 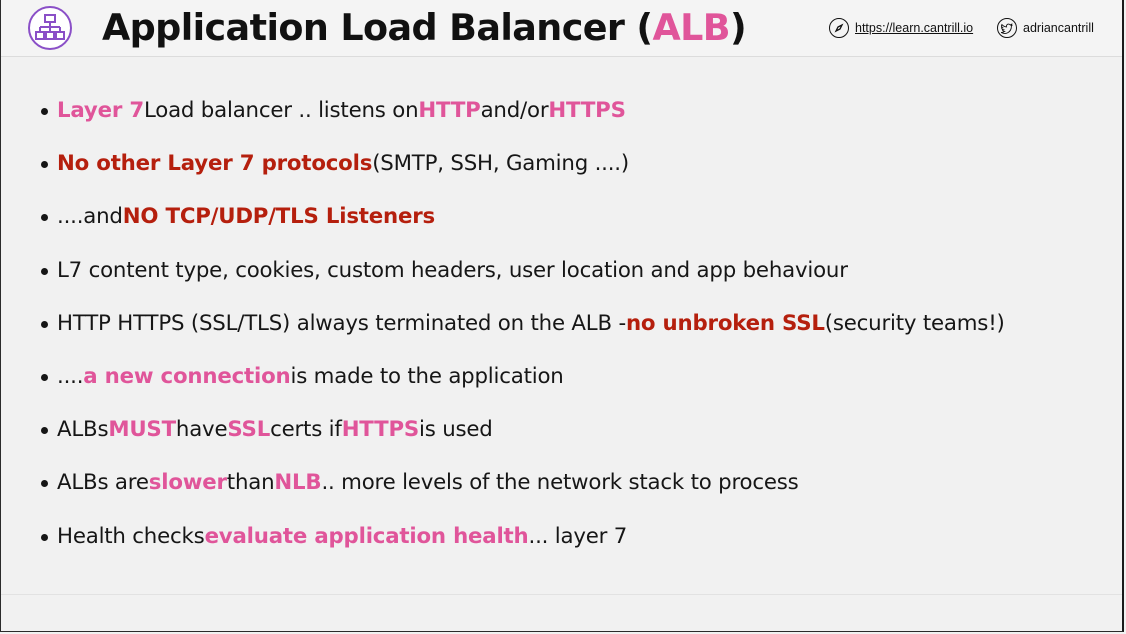 What do you see at coordinates (142, 430) in the screenshot?
I see `highlight-text: MUST` at bounding box center [142, 430].